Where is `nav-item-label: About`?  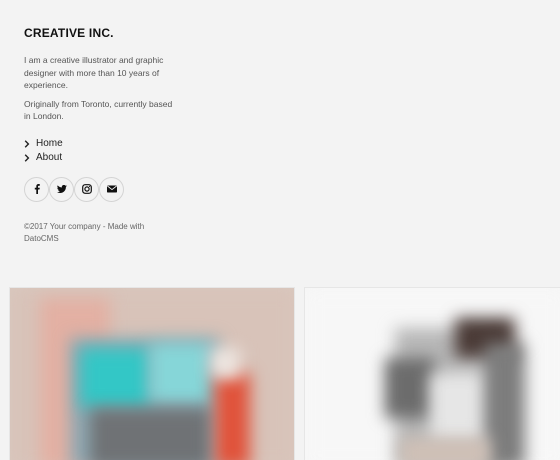
nav-item-label: About is located at coordinates (49, 157).